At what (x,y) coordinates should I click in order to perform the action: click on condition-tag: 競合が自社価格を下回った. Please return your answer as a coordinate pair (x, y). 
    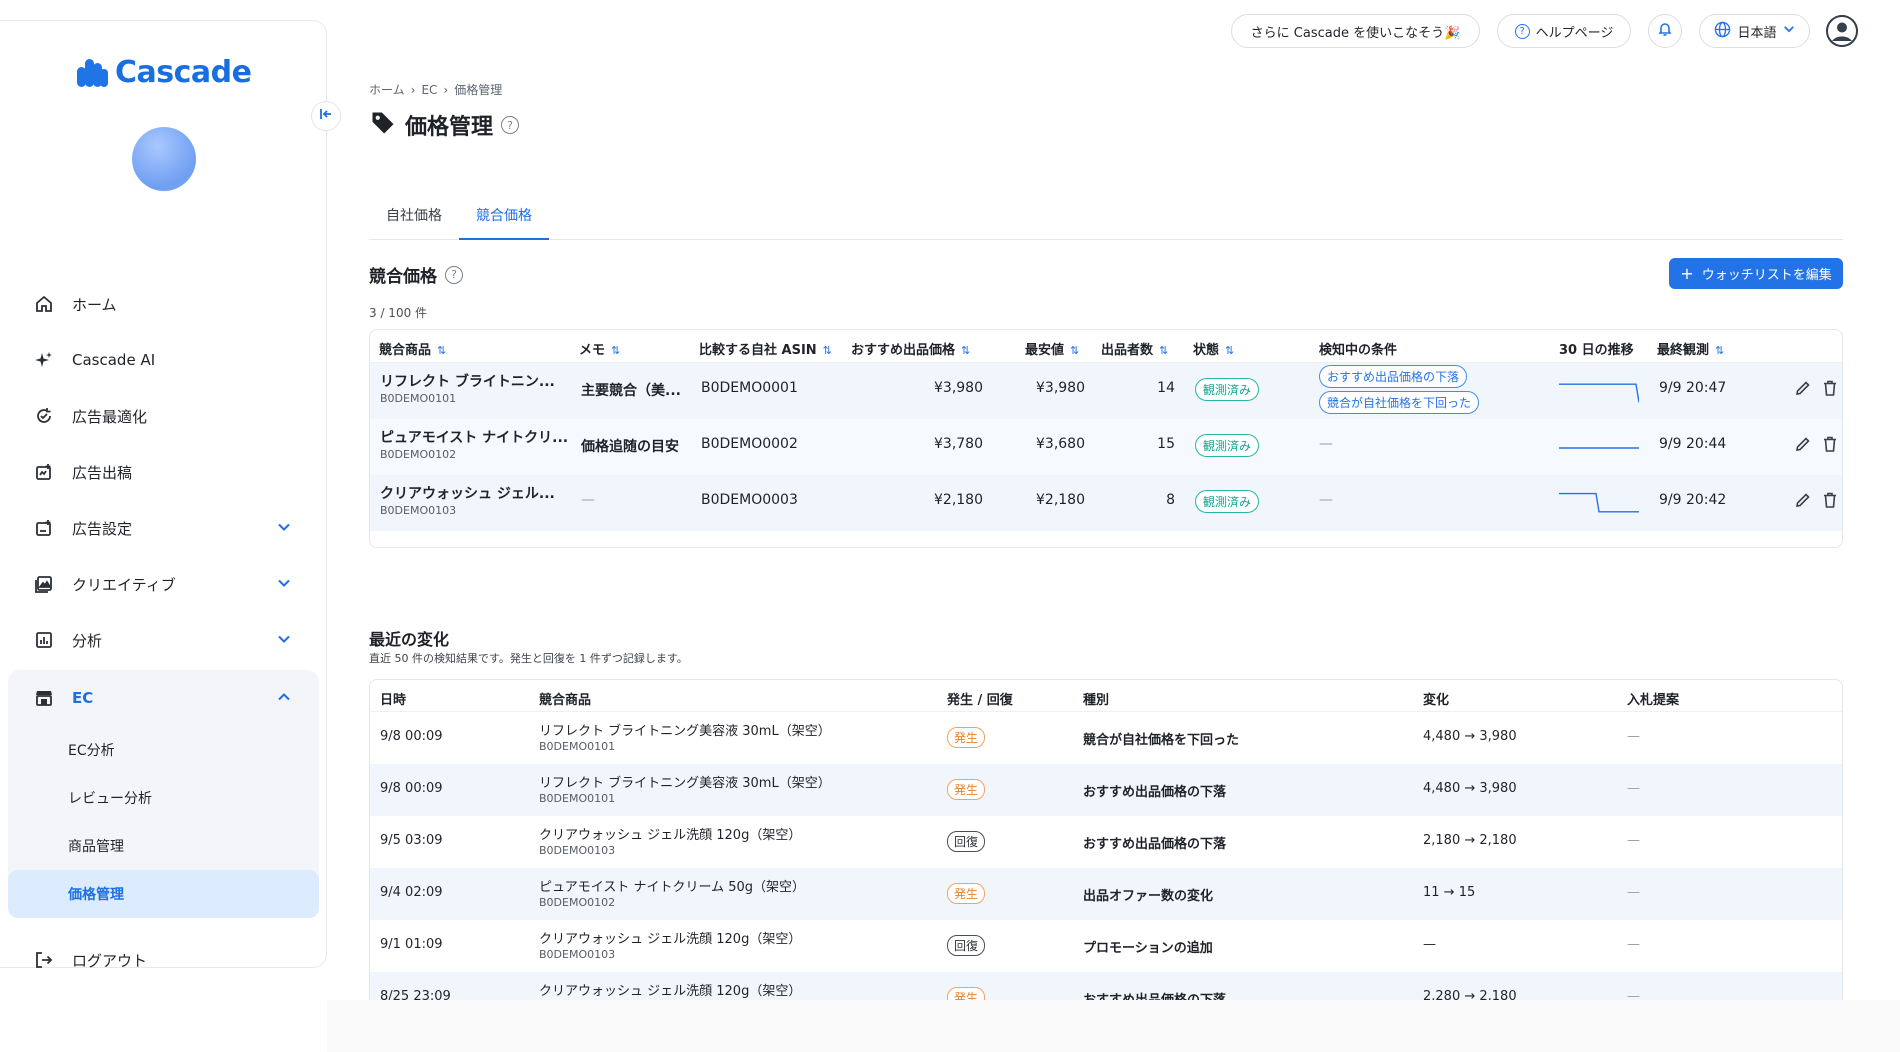
    Looking at the image, I should click on (1399, 402).